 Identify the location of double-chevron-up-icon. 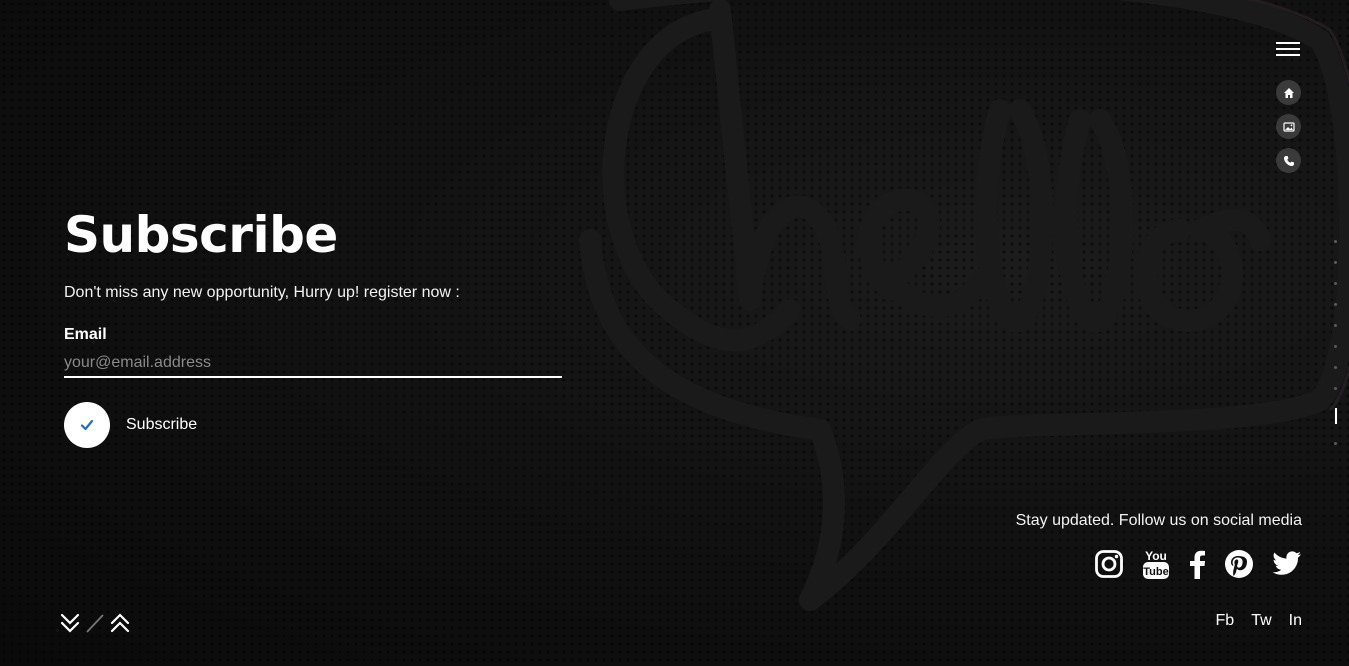
(120, 623).